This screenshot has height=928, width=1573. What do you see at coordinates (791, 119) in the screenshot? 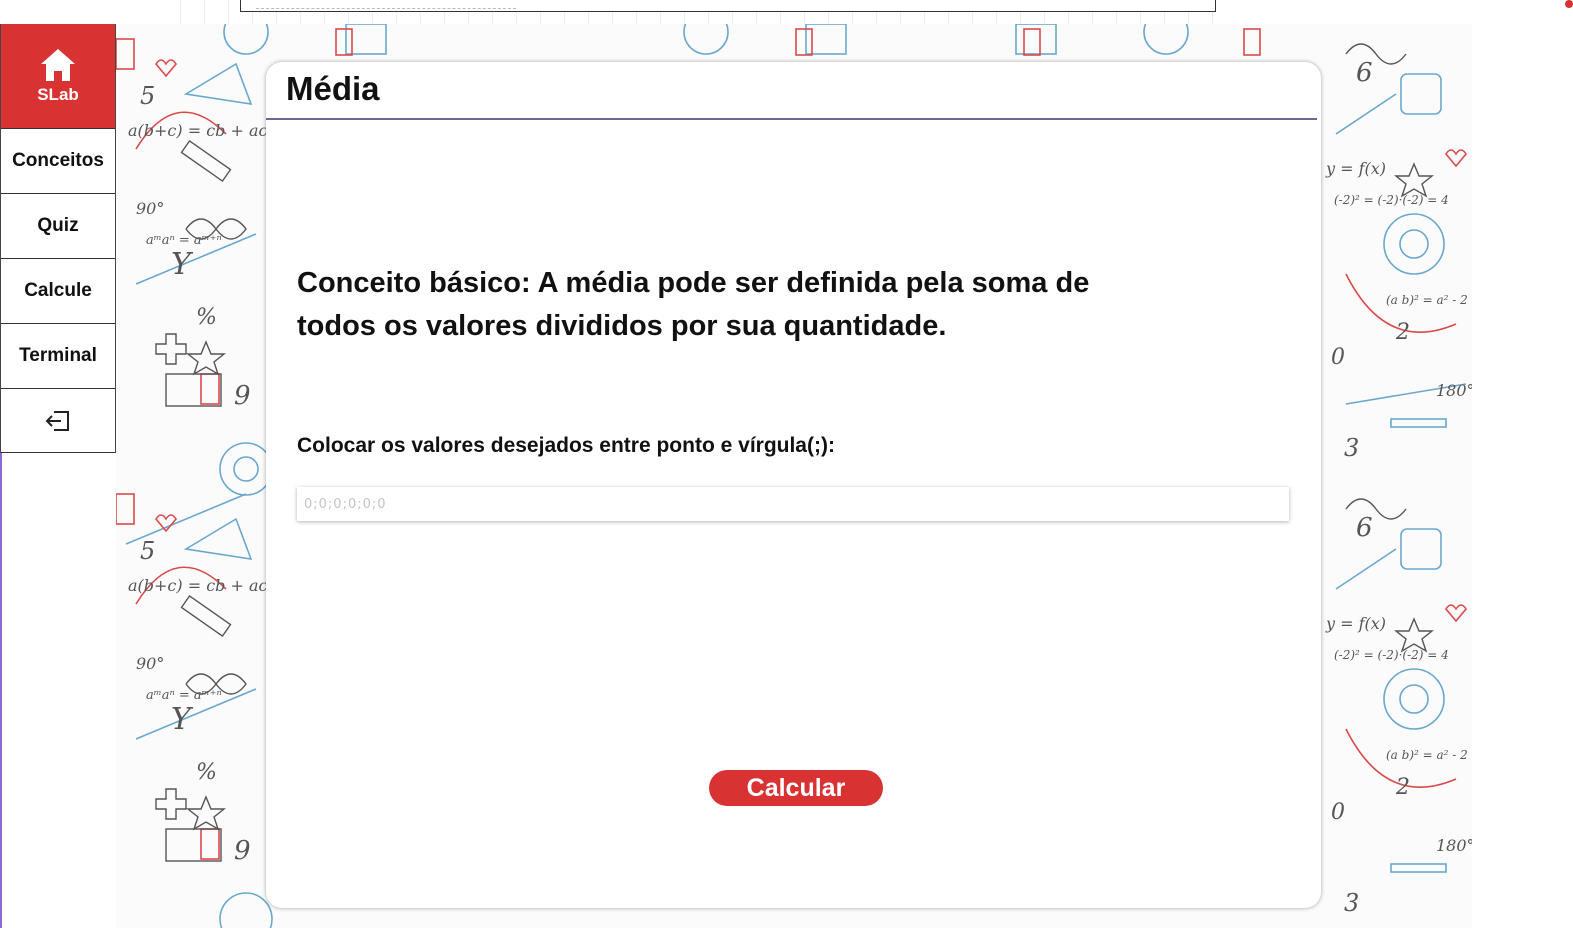
I see `title-divider` at bounding box center [791, 119].